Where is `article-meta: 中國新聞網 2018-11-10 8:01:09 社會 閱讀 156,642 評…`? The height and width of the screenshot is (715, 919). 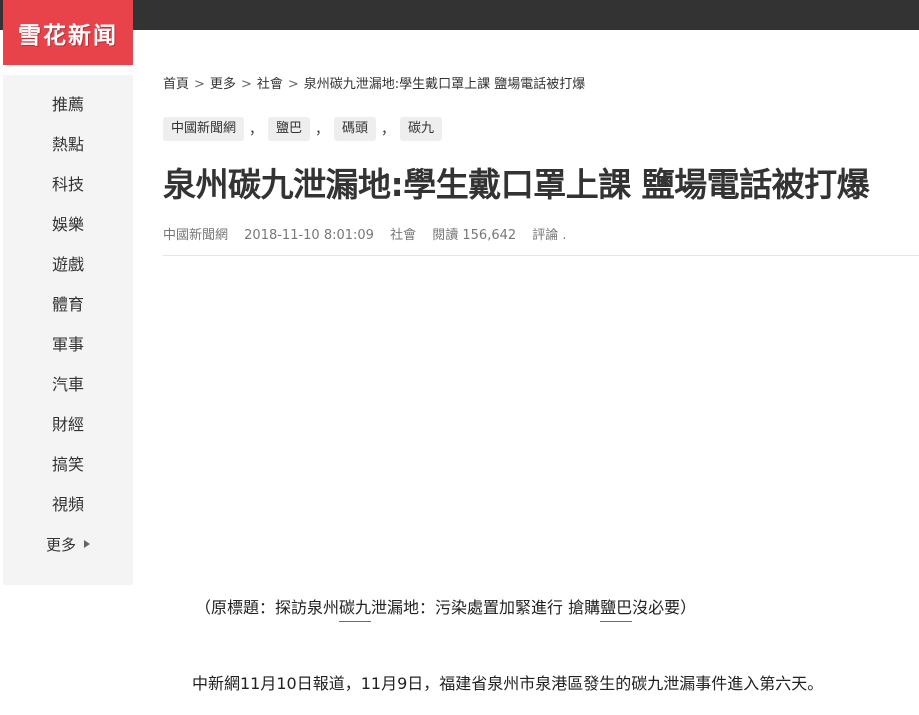
article-meta: 中國新聞網 2018-11-10 8:01:09 社會 閱讀 156,642 評… is located at coordinates (371, 233).